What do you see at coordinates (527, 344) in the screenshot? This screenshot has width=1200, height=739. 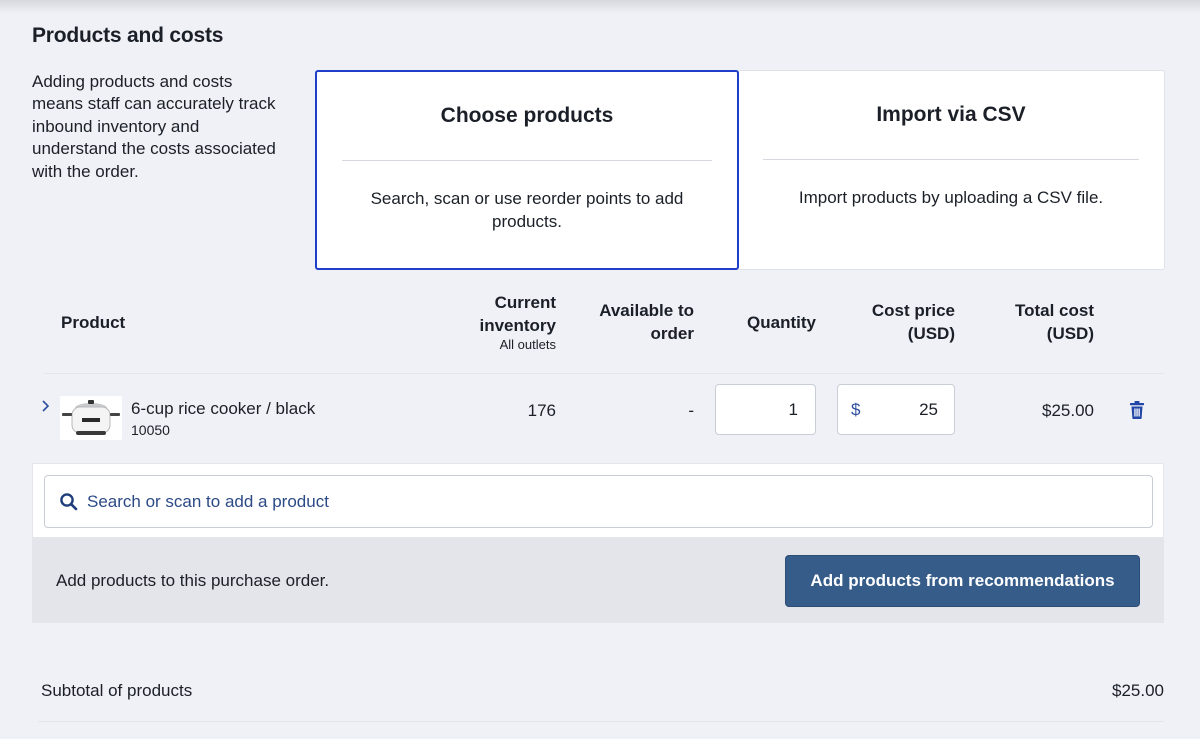 I see `column-header-subtext: All outlets` at bounding box center [527, 344].